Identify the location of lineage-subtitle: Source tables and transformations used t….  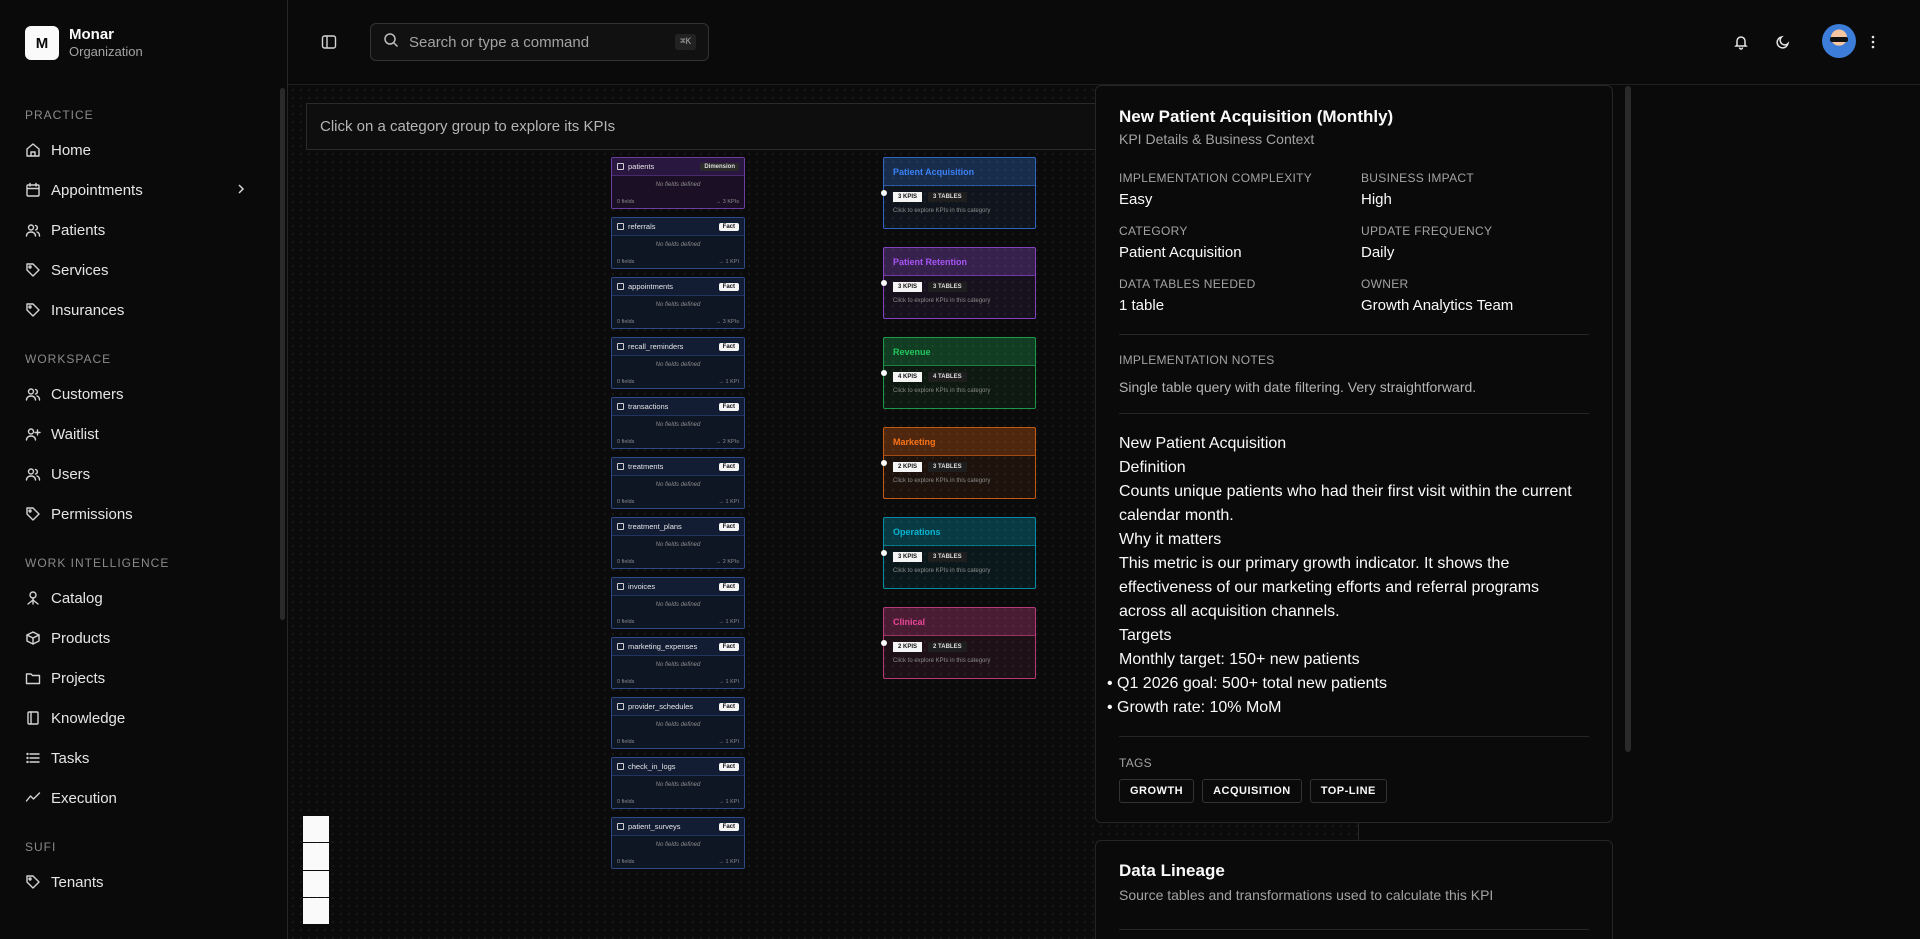
(1306, 895).